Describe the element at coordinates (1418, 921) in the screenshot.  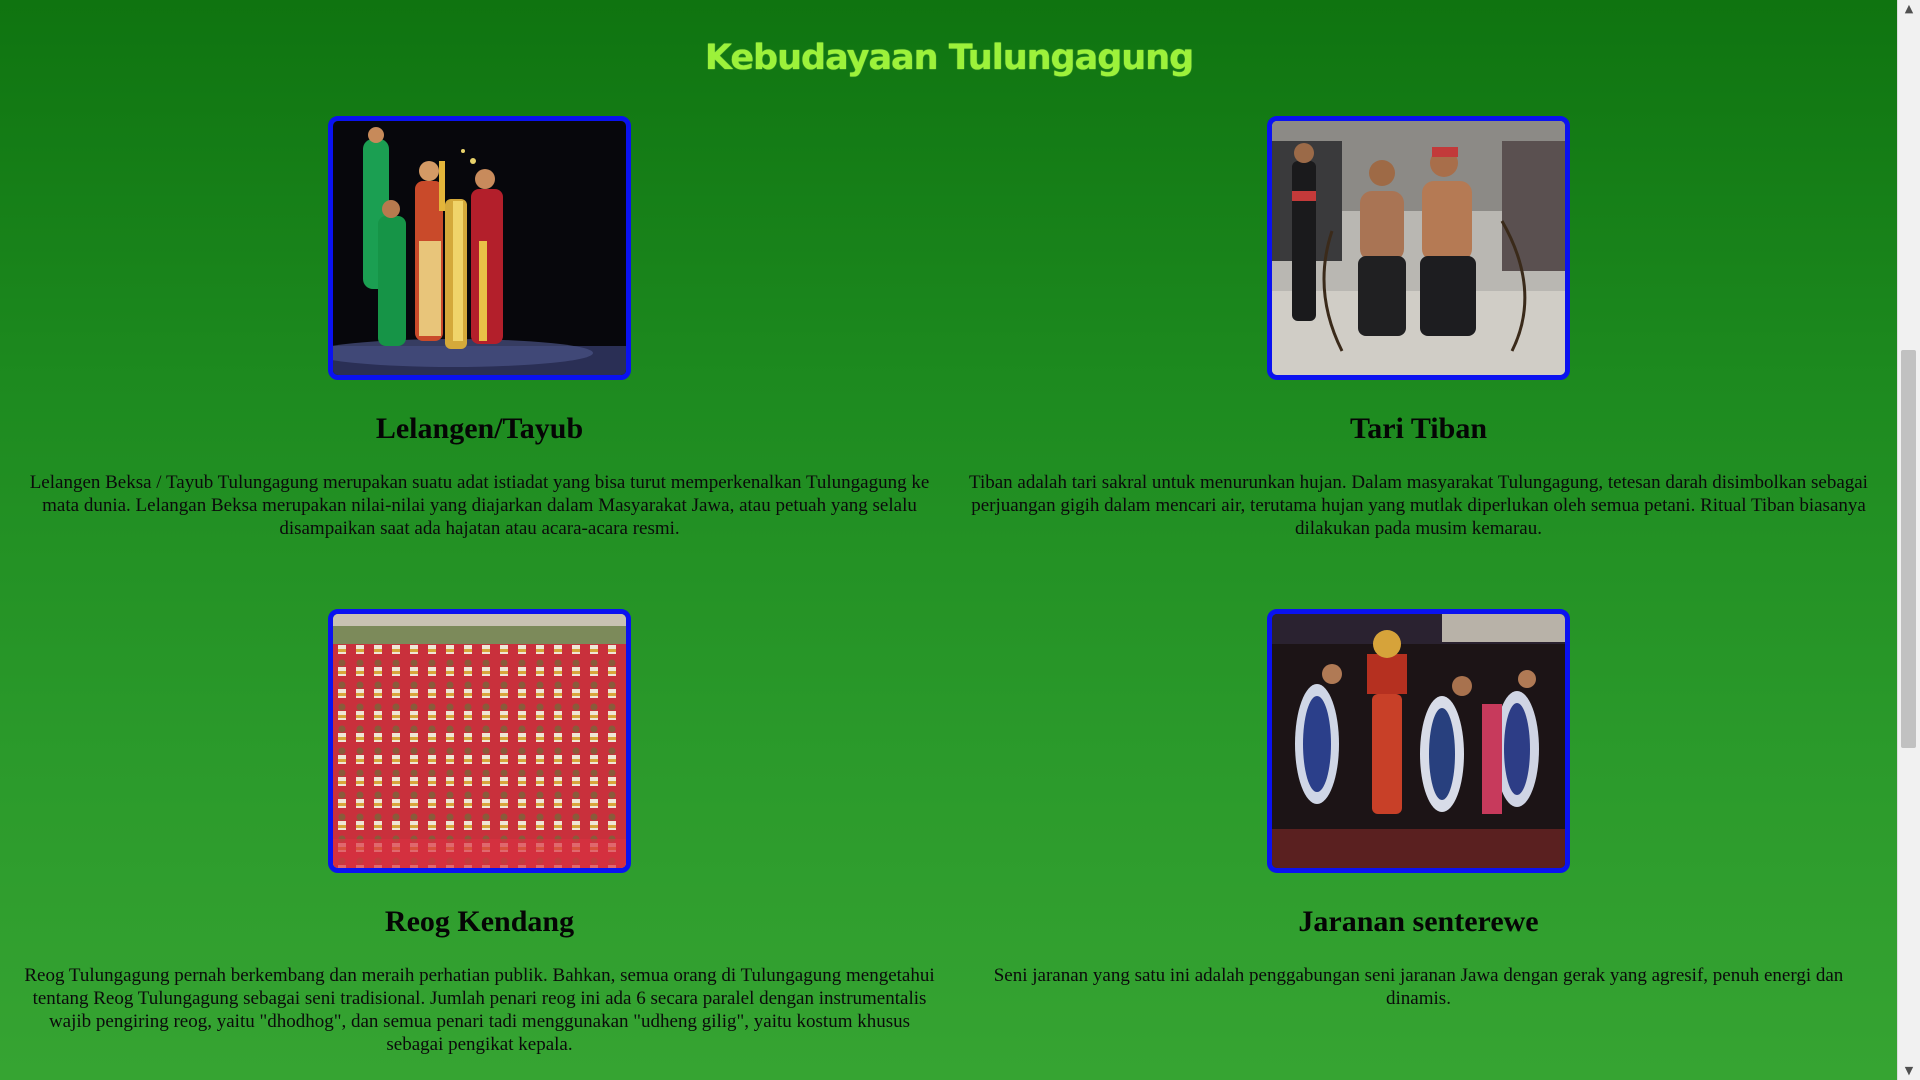
I see `card-heading-jaranan: Jaranan senterewe` at that location.